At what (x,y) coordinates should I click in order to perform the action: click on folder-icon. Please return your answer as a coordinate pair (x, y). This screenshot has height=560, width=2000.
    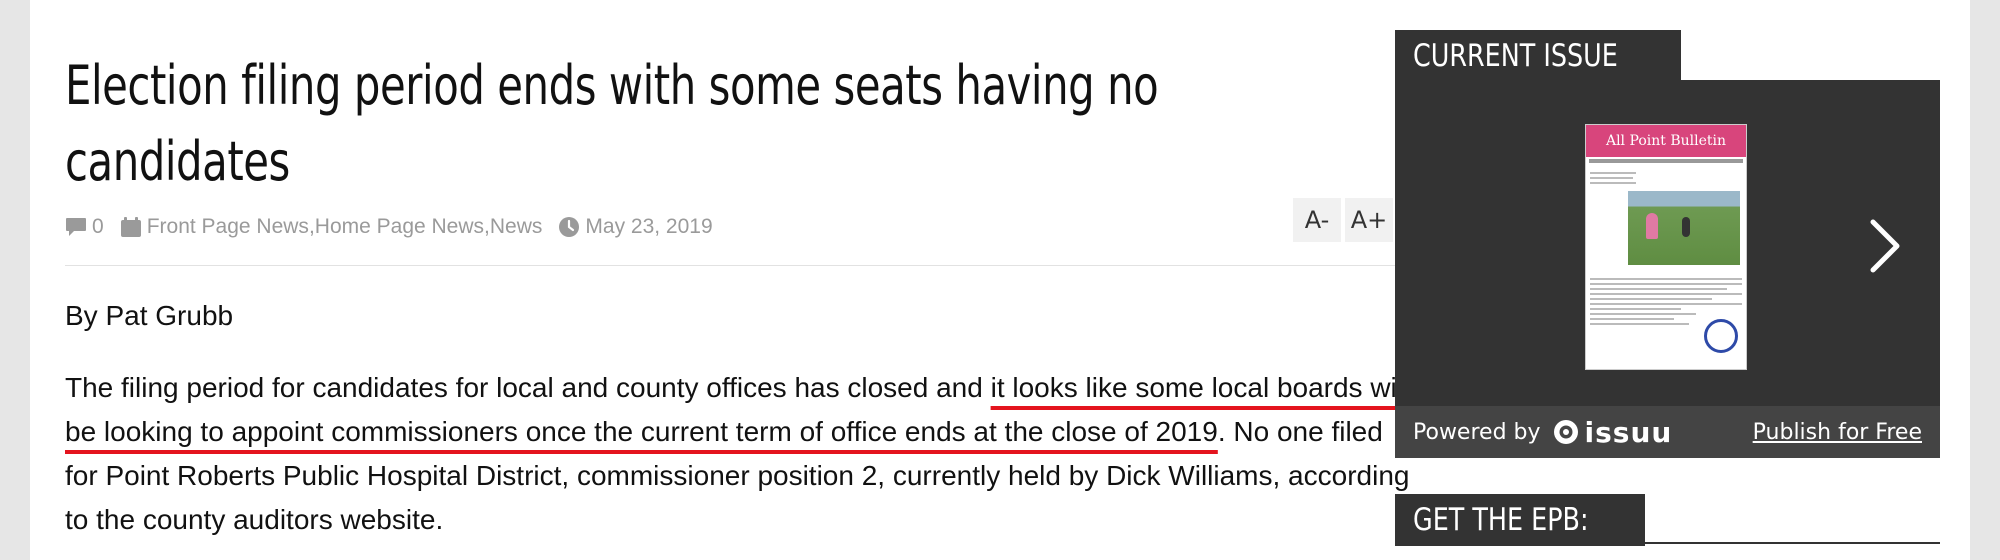
    Looking at the image, I should click on (130, 227).